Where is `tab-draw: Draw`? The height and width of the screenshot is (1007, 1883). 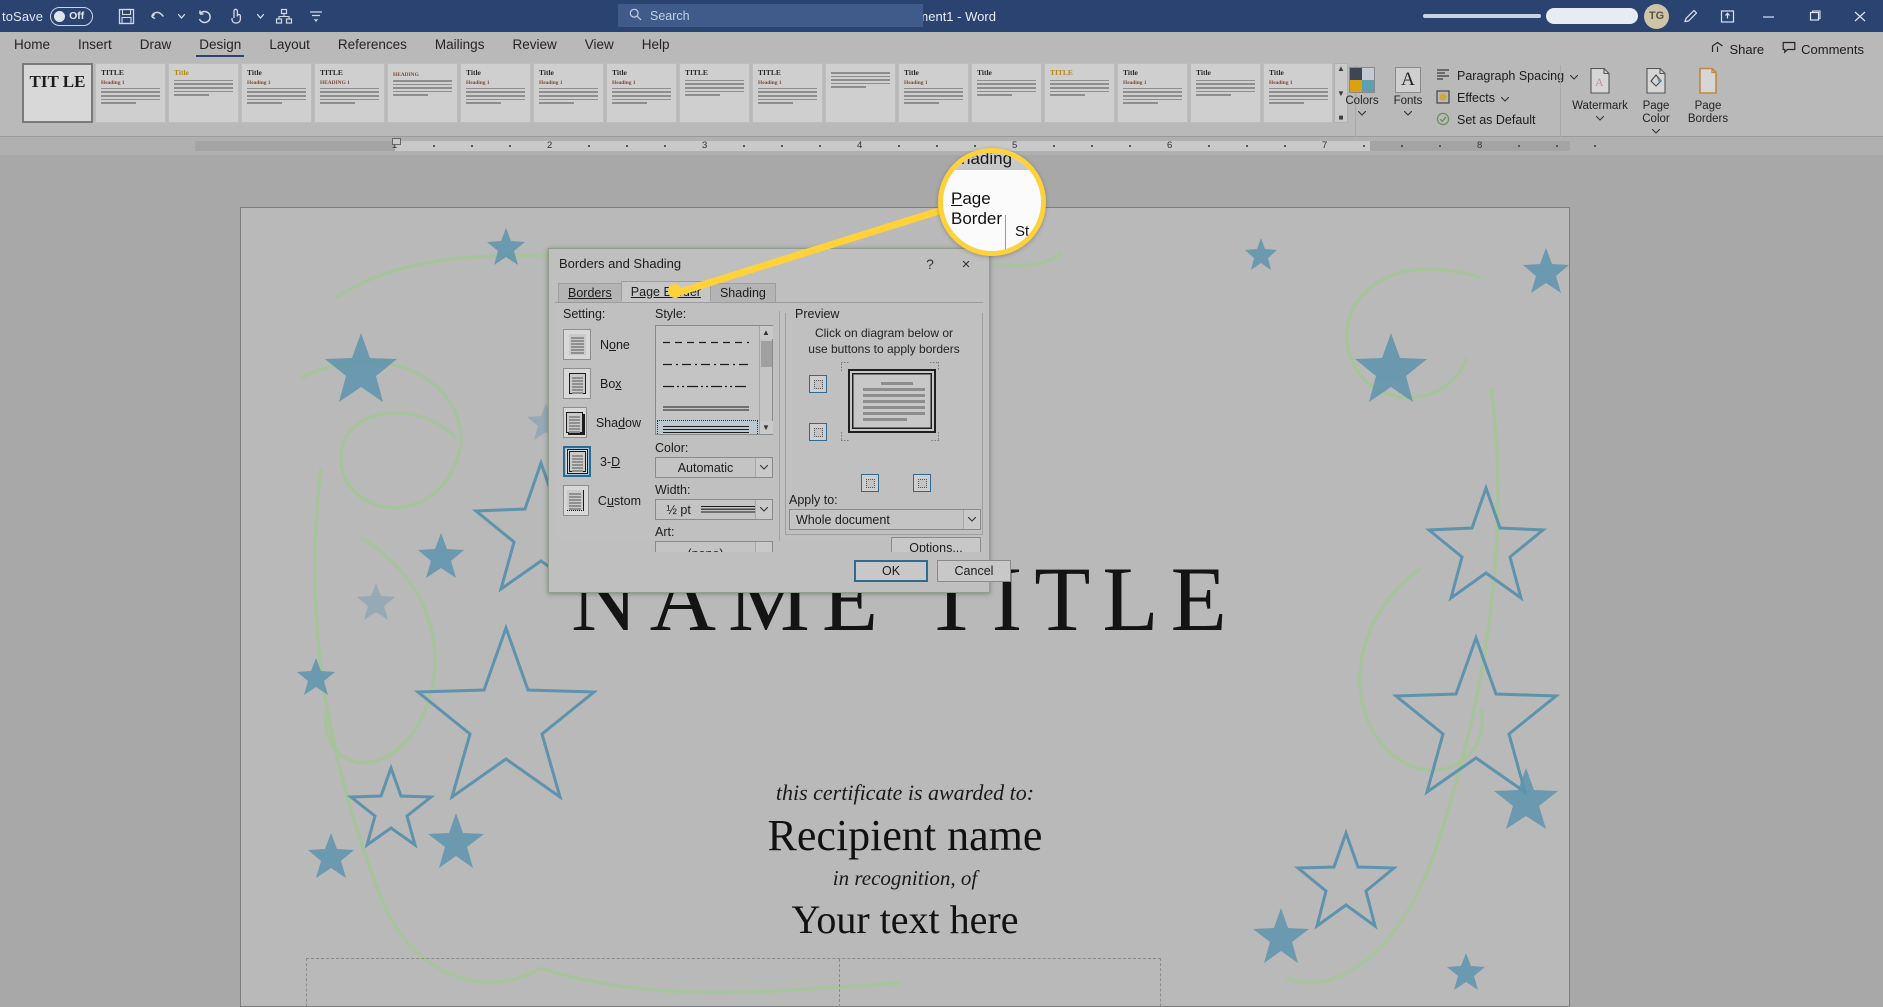 tab-draw: Draw is located at coordinates (156, 45).